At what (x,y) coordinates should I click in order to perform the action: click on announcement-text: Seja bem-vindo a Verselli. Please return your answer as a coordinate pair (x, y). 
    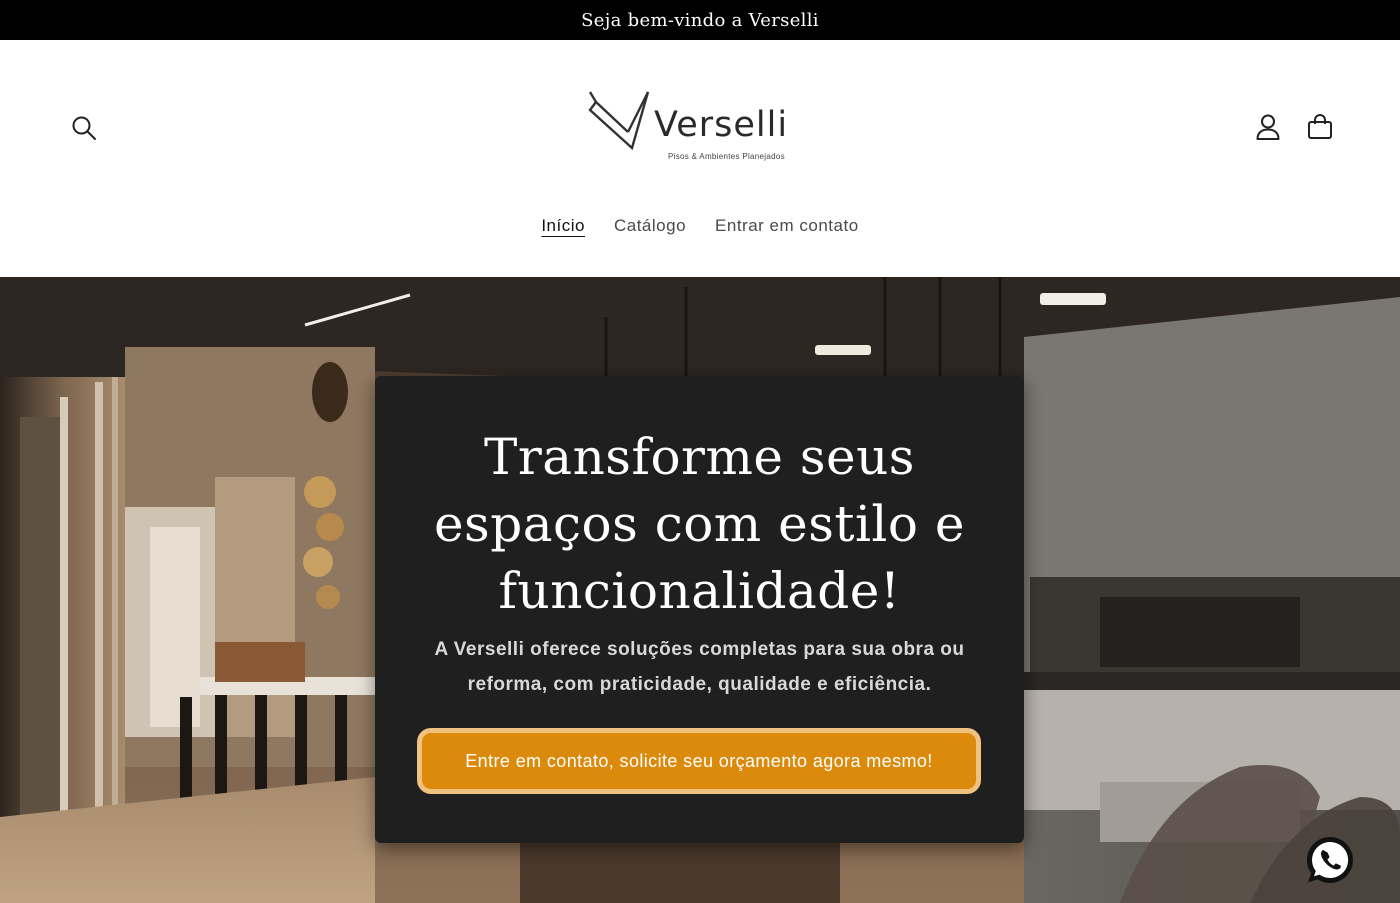
    Looking at the image, I should click on (700, 20).